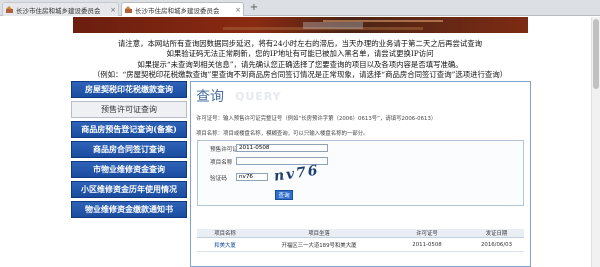 Image resolution: width=600 pixels, height=267 pixels. Describe the element at coordinates (360, 233) in the screenshot. I see `results-header: 项目名称 项目坐落 许可证号 发证日期` at that location.